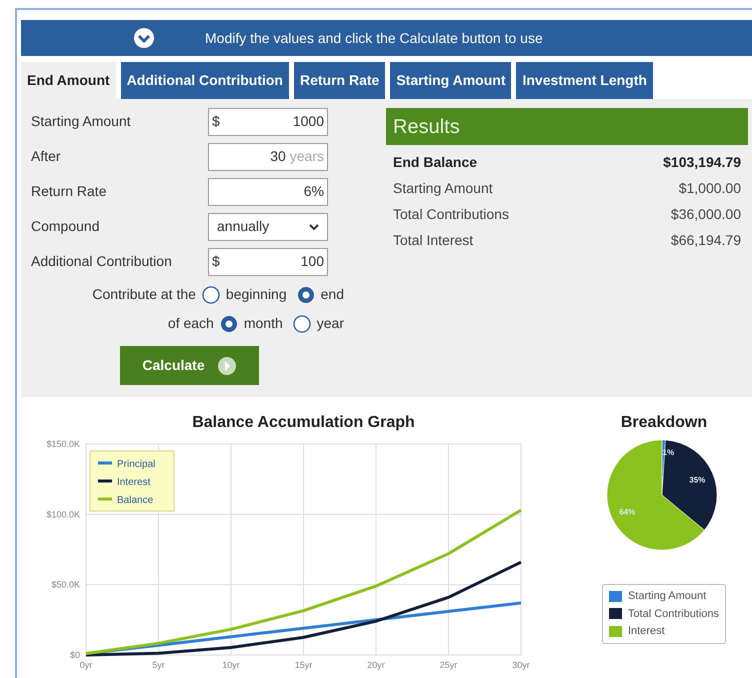 The height and width of the screenshot is (678, 752). I want to click on axis-tick-label: 0yr, so click(86, 665).